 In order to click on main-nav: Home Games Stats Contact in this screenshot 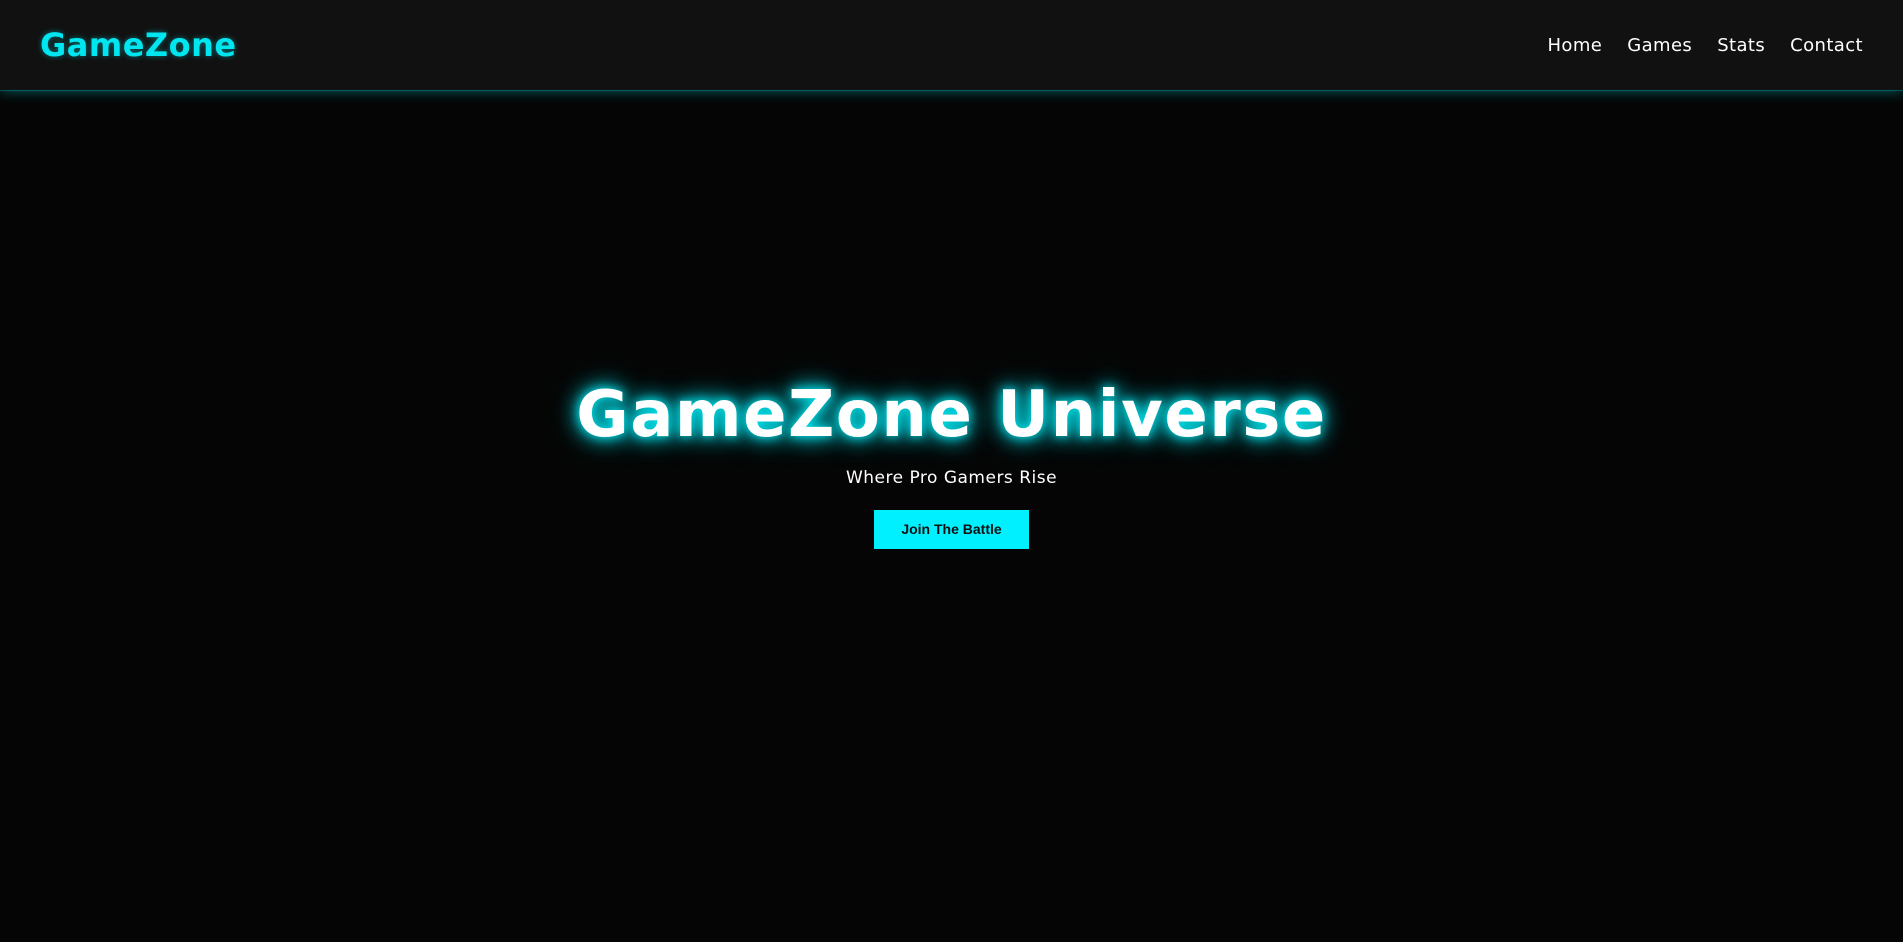, I will do `click(1692, 45)`.